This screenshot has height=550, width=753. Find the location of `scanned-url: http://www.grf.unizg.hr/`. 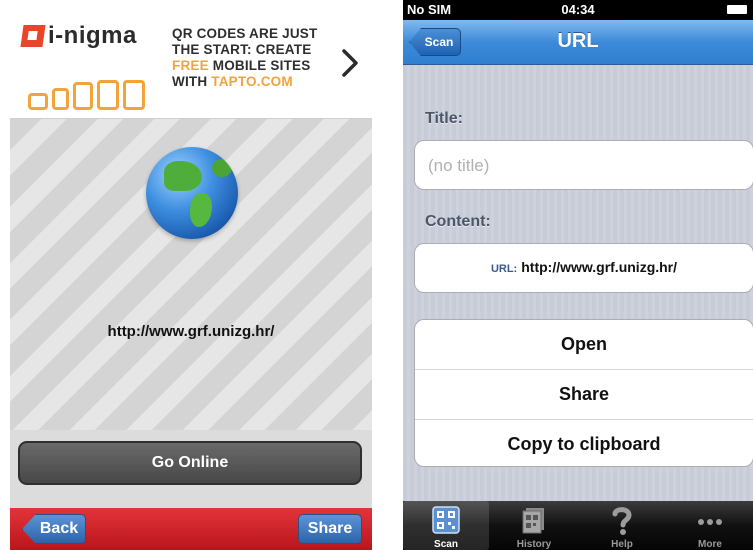

scanned-url: http://www.grf.unizg.hr/ is located at coordinates (191, 331).